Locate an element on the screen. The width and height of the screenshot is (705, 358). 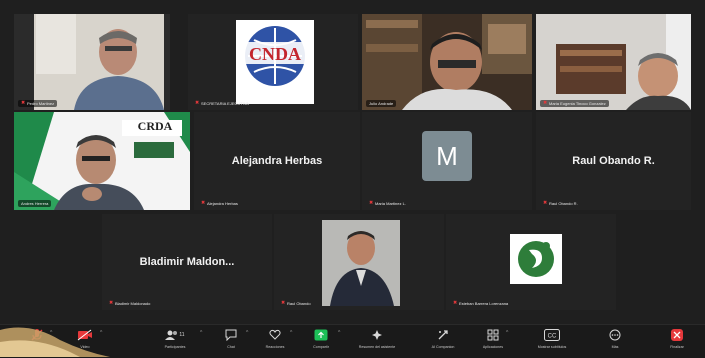
participant-tile-p5: CRDA Andres Herrera is located at coordinates (102, 161).